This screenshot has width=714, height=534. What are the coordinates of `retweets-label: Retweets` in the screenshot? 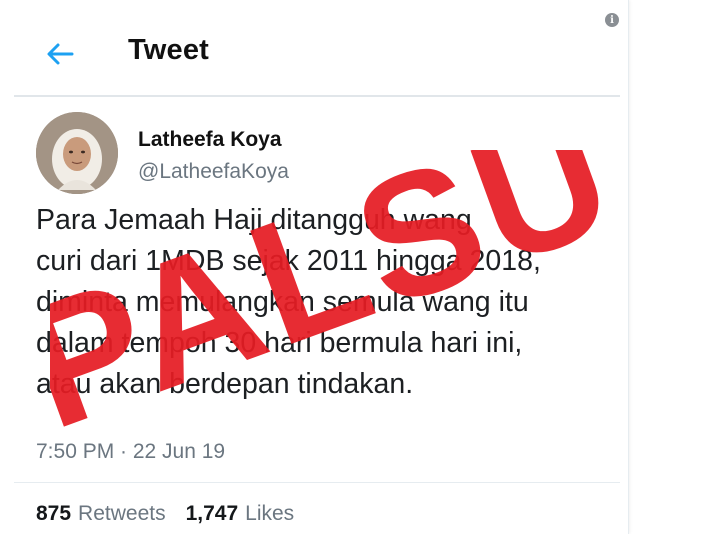 It's located at (122, 513).